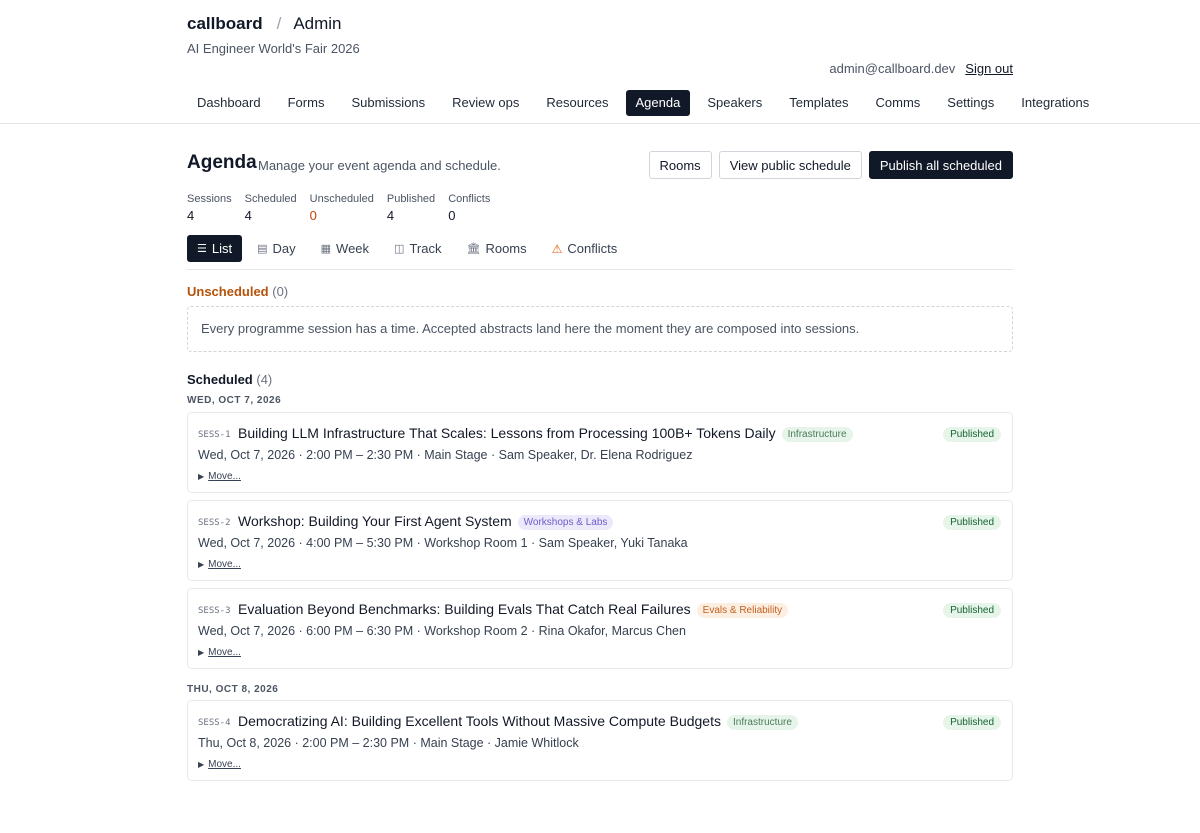 The width and height of the screenshot is (1200, 833). I want to click on publish-all-scheduled-button: Publish all scheduled, so click(940, 165).